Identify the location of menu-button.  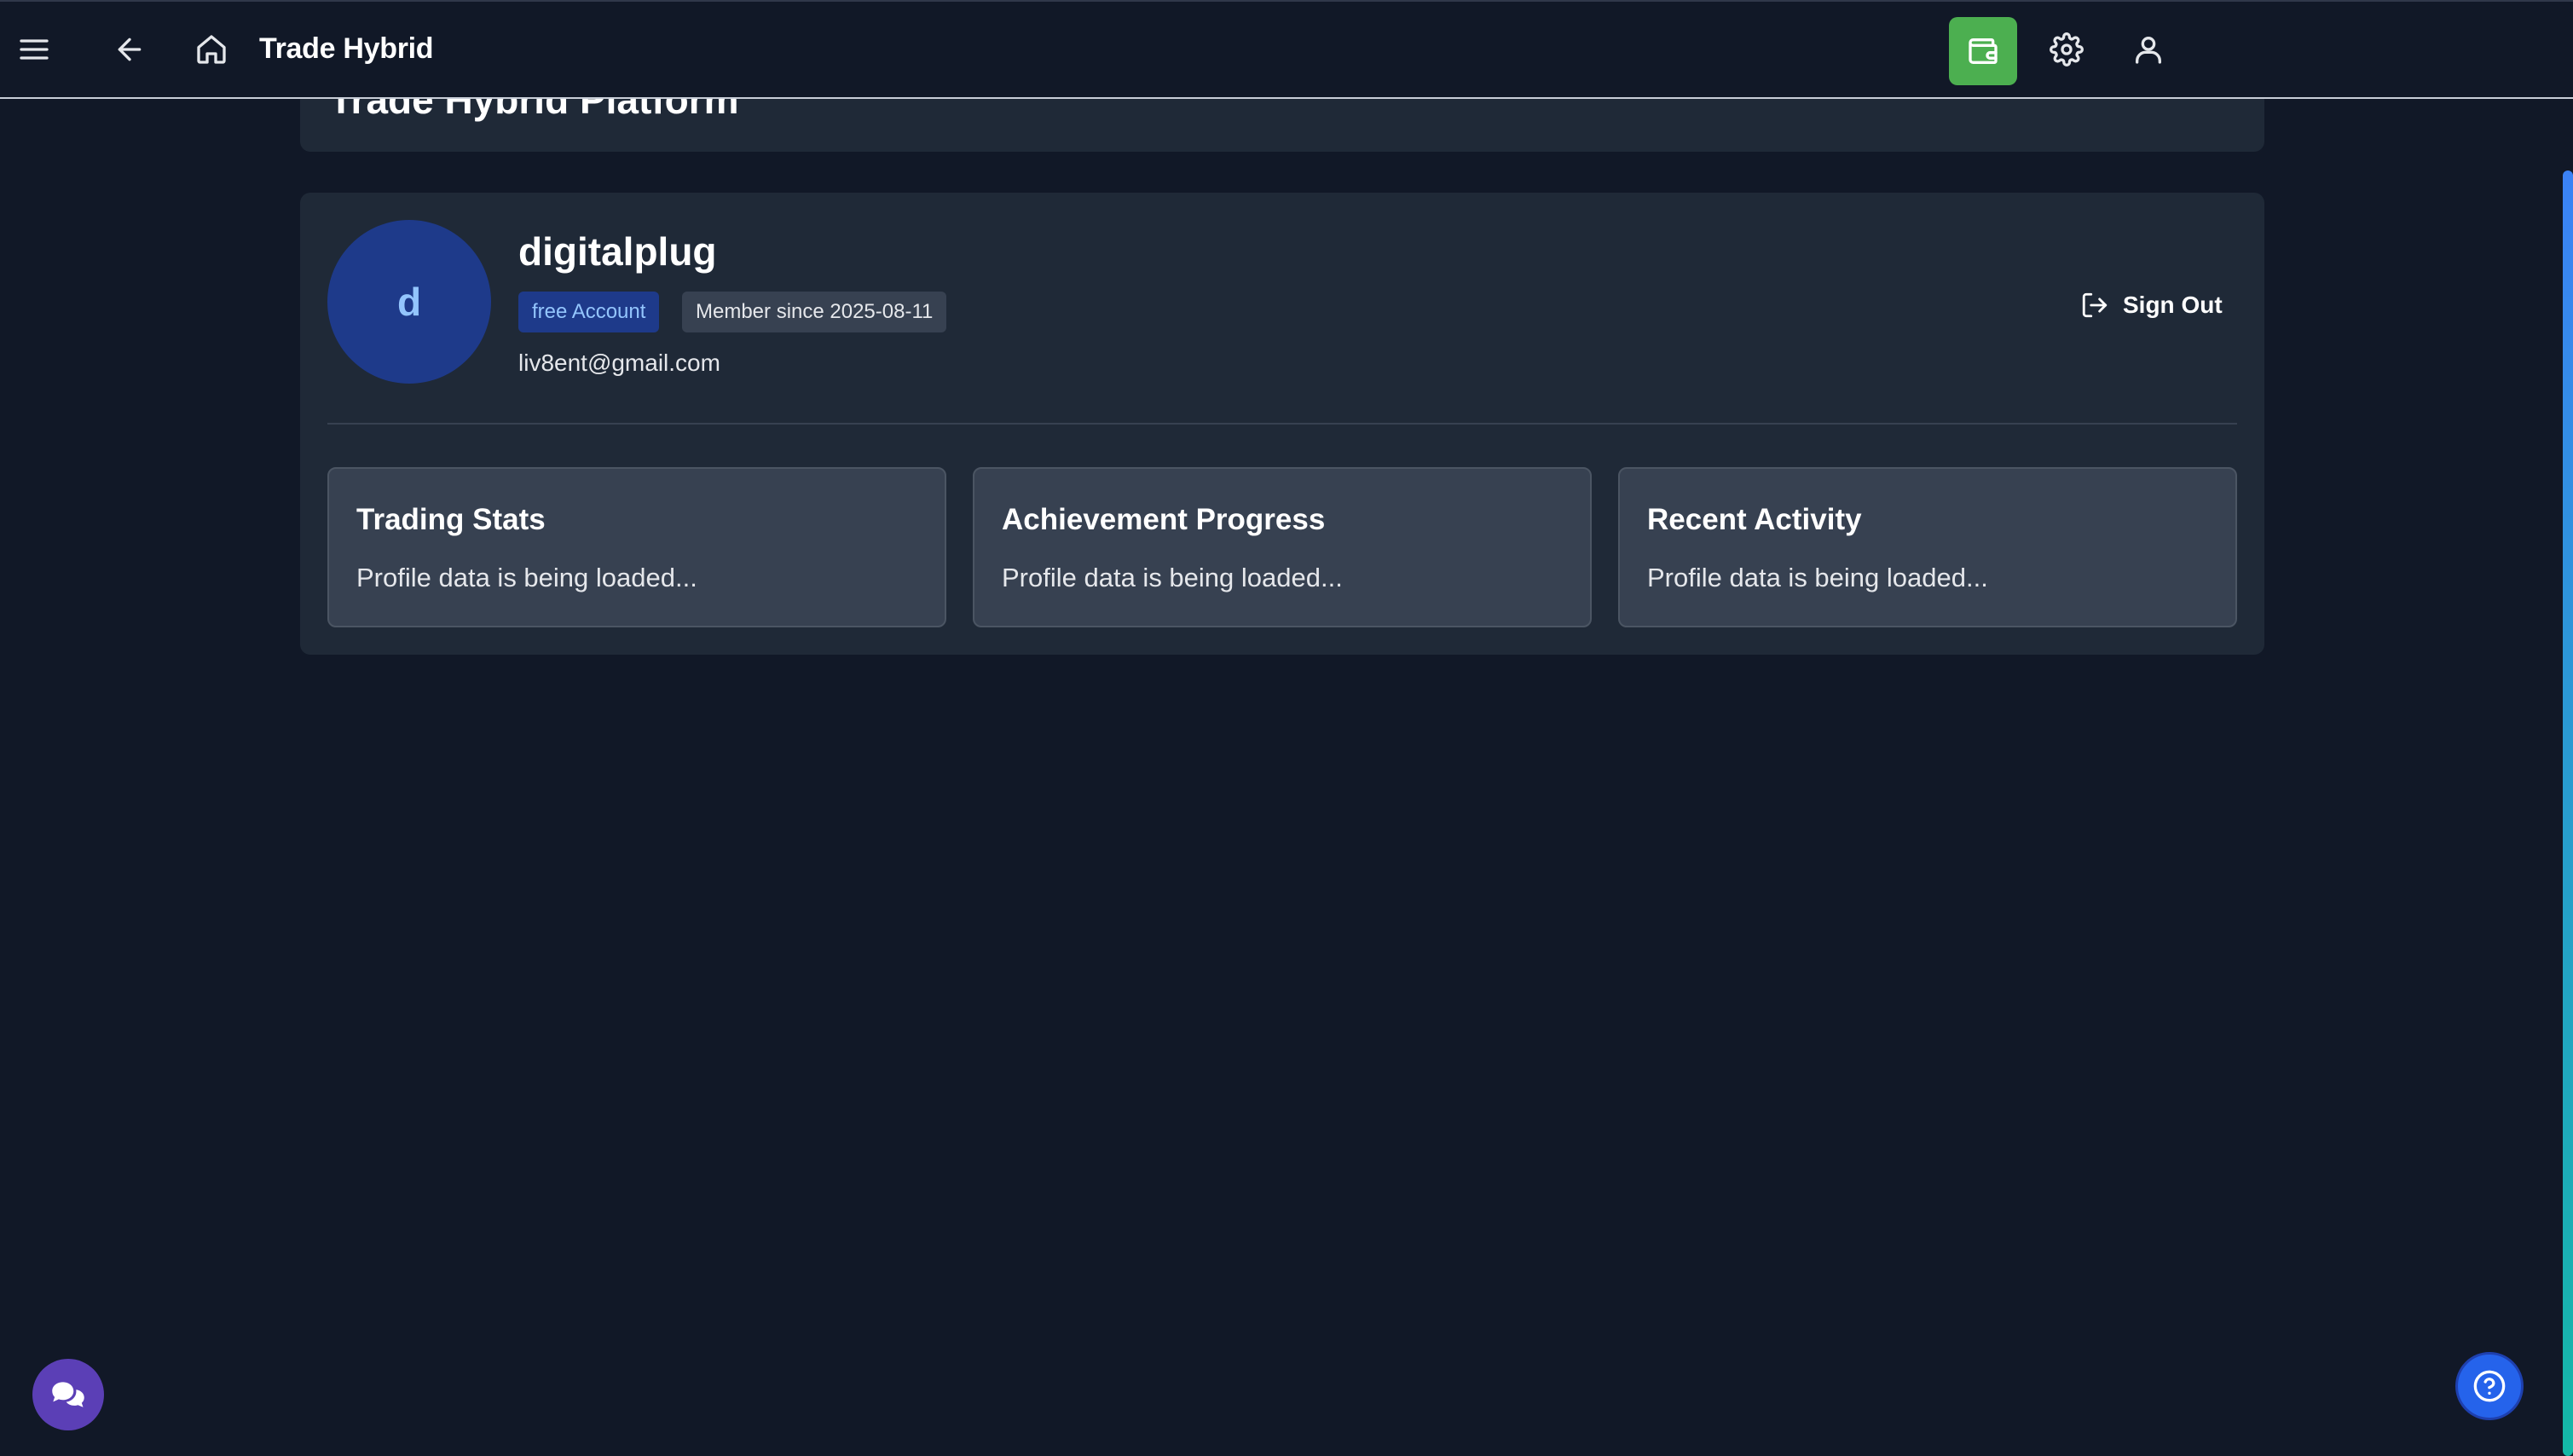
(34, 49).